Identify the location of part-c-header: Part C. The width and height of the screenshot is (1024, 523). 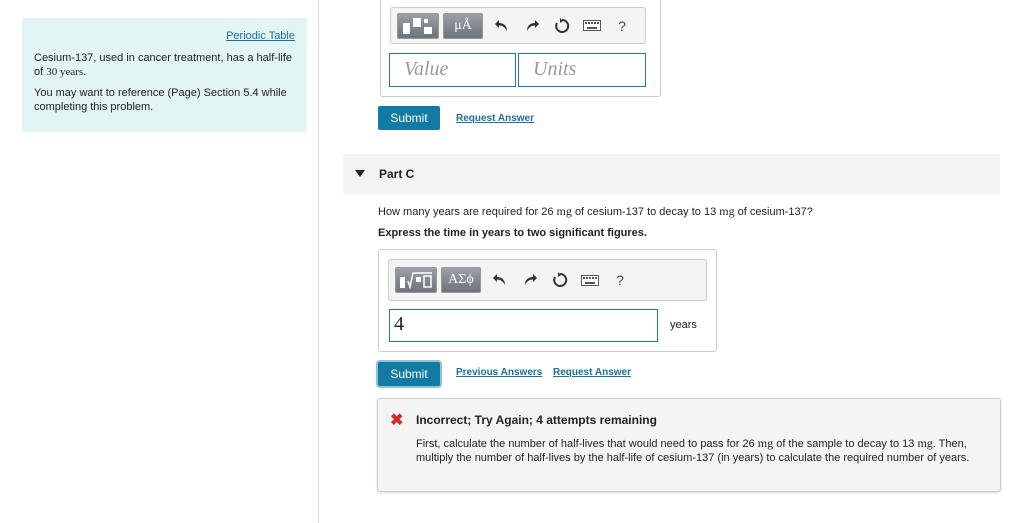
(671, 174).